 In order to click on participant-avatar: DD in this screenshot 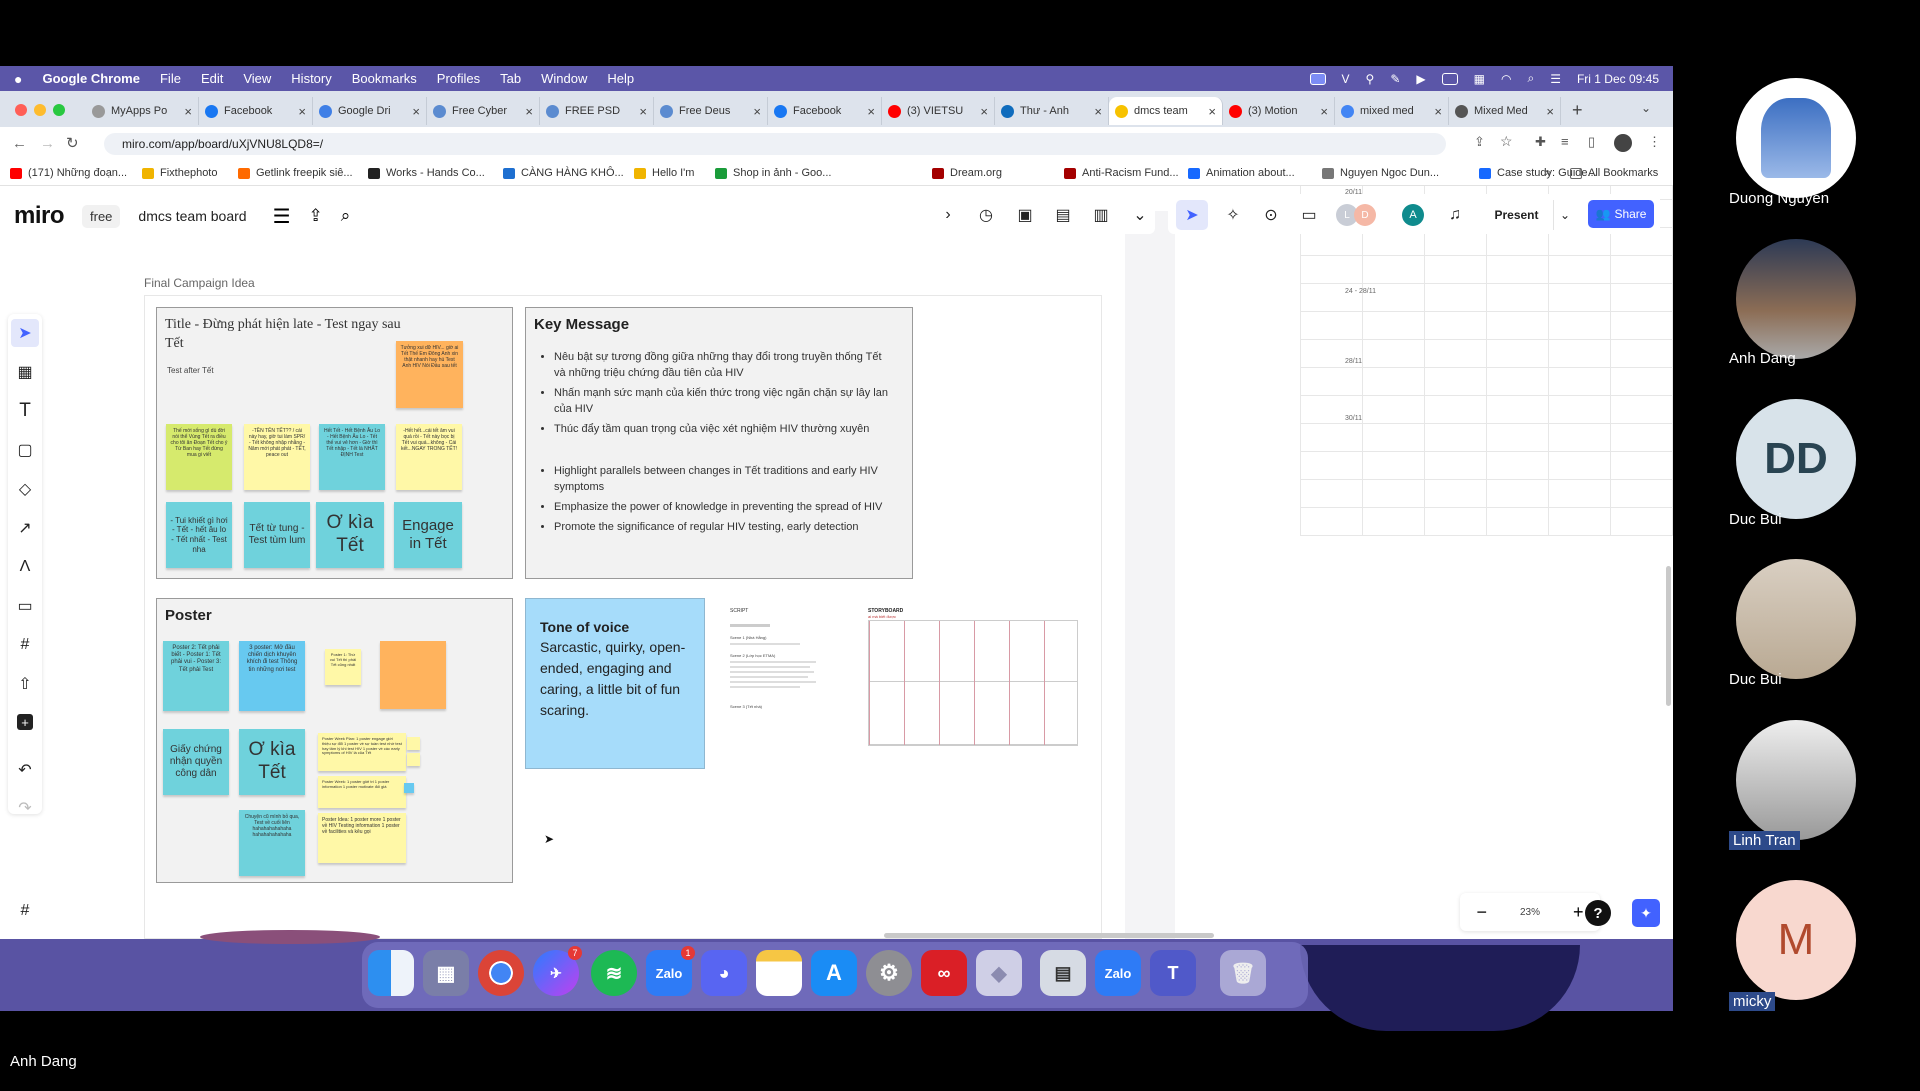, I will do `click(1796, 459)`.